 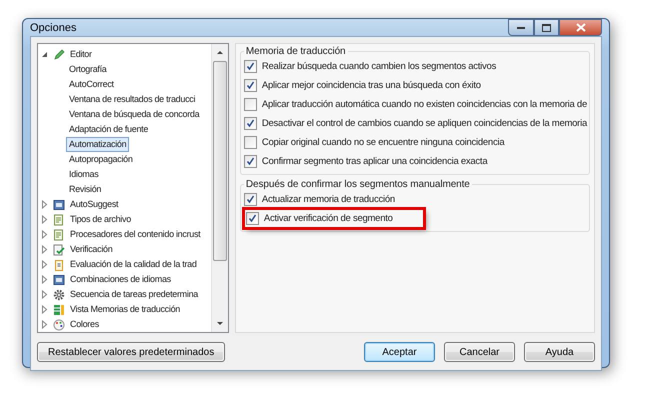 What do you see at coordinates (383, 142) in the screenshot?
I see `checkbox-label: Copiar original cuando no se encuentre ninguna coincidencia` at bounding box center [383, 142].